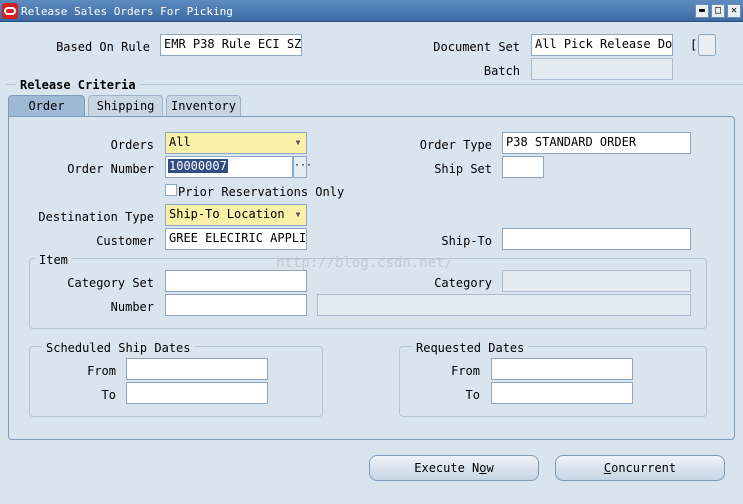 Image resolution: width=743 pixels, height=504 pixels. I want to click on execute-now-label-post: w, so click(490, 468).